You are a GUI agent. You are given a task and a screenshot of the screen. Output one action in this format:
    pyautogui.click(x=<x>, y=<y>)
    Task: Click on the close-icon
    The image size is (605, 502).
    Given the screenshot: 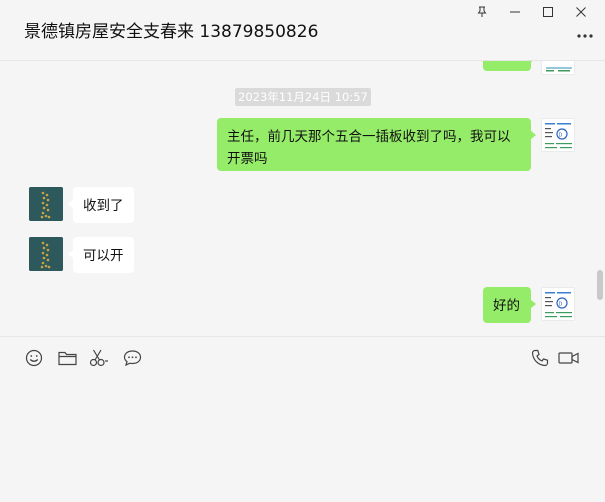 What is the action you would take?
    pyautogui.click(x=580, y=12)
    